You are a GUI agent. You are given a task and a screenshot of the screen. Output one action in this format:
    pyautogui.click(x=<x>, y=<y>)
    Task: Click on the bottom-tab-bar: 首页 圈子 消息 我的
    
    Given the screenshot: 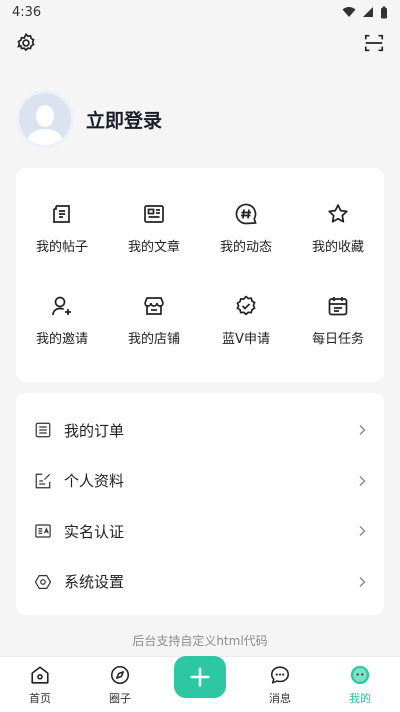 What is the action you would take?
    pyautogui.click(x=200, y=684)
    